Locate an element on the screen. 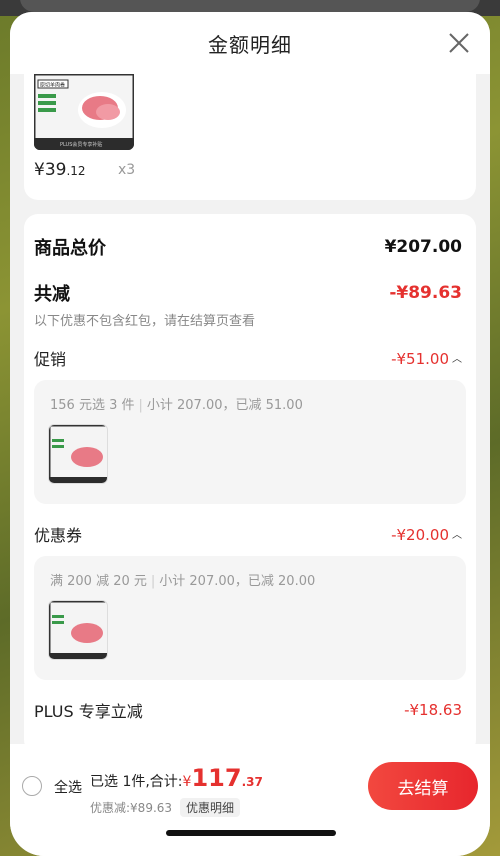  coupon-label: 优惠券 is located at coordinates (58, 535).